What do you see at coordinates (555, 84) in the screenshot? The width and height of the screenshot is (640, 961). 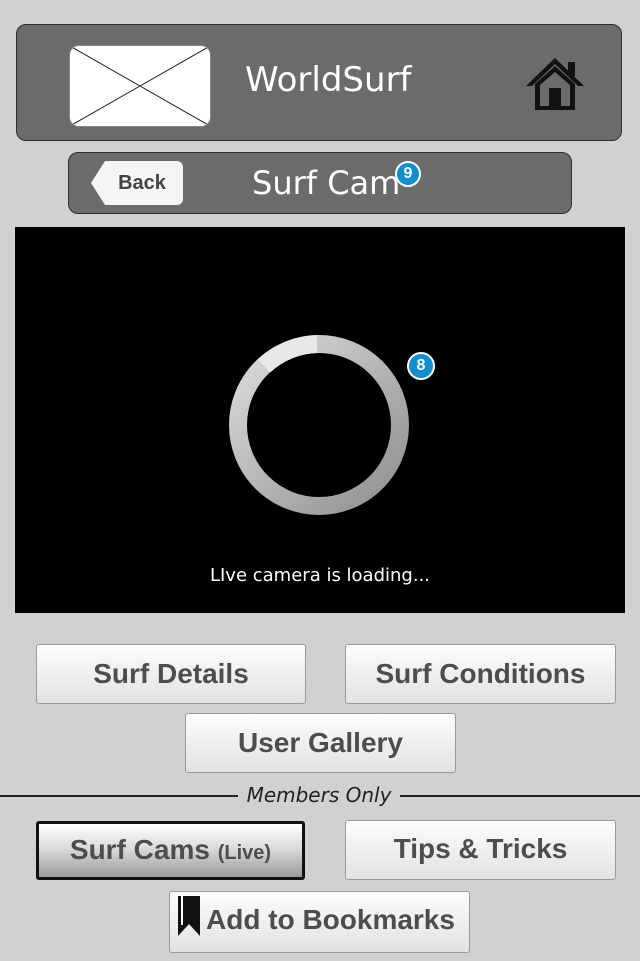 I see `home-icon` at bounding box center [555, 84].